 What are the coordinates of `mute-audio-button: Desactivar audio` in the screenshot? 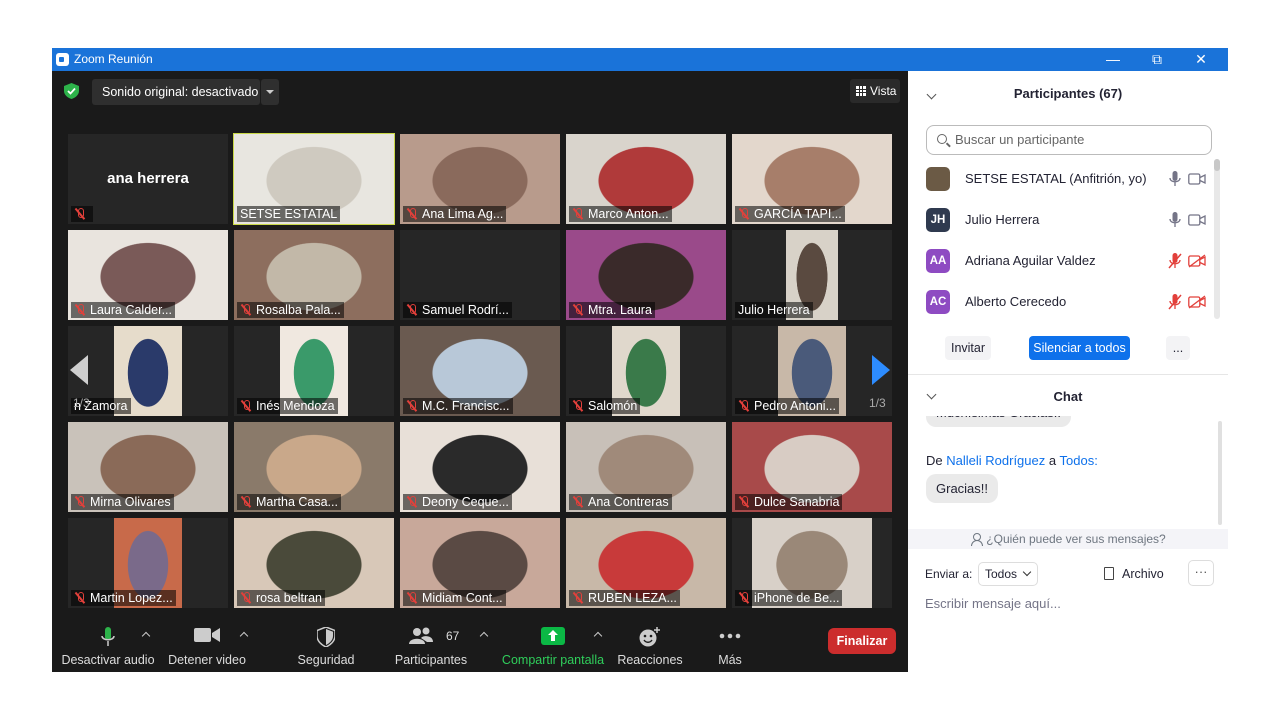 It's located at (108, 644).